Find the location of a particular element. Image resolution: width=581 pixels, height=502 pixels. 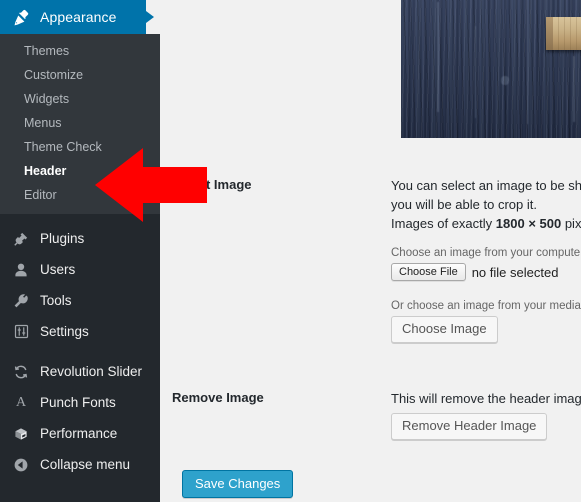

file-upload-row: Choose File no file selected is located at coordinates (486, 272).